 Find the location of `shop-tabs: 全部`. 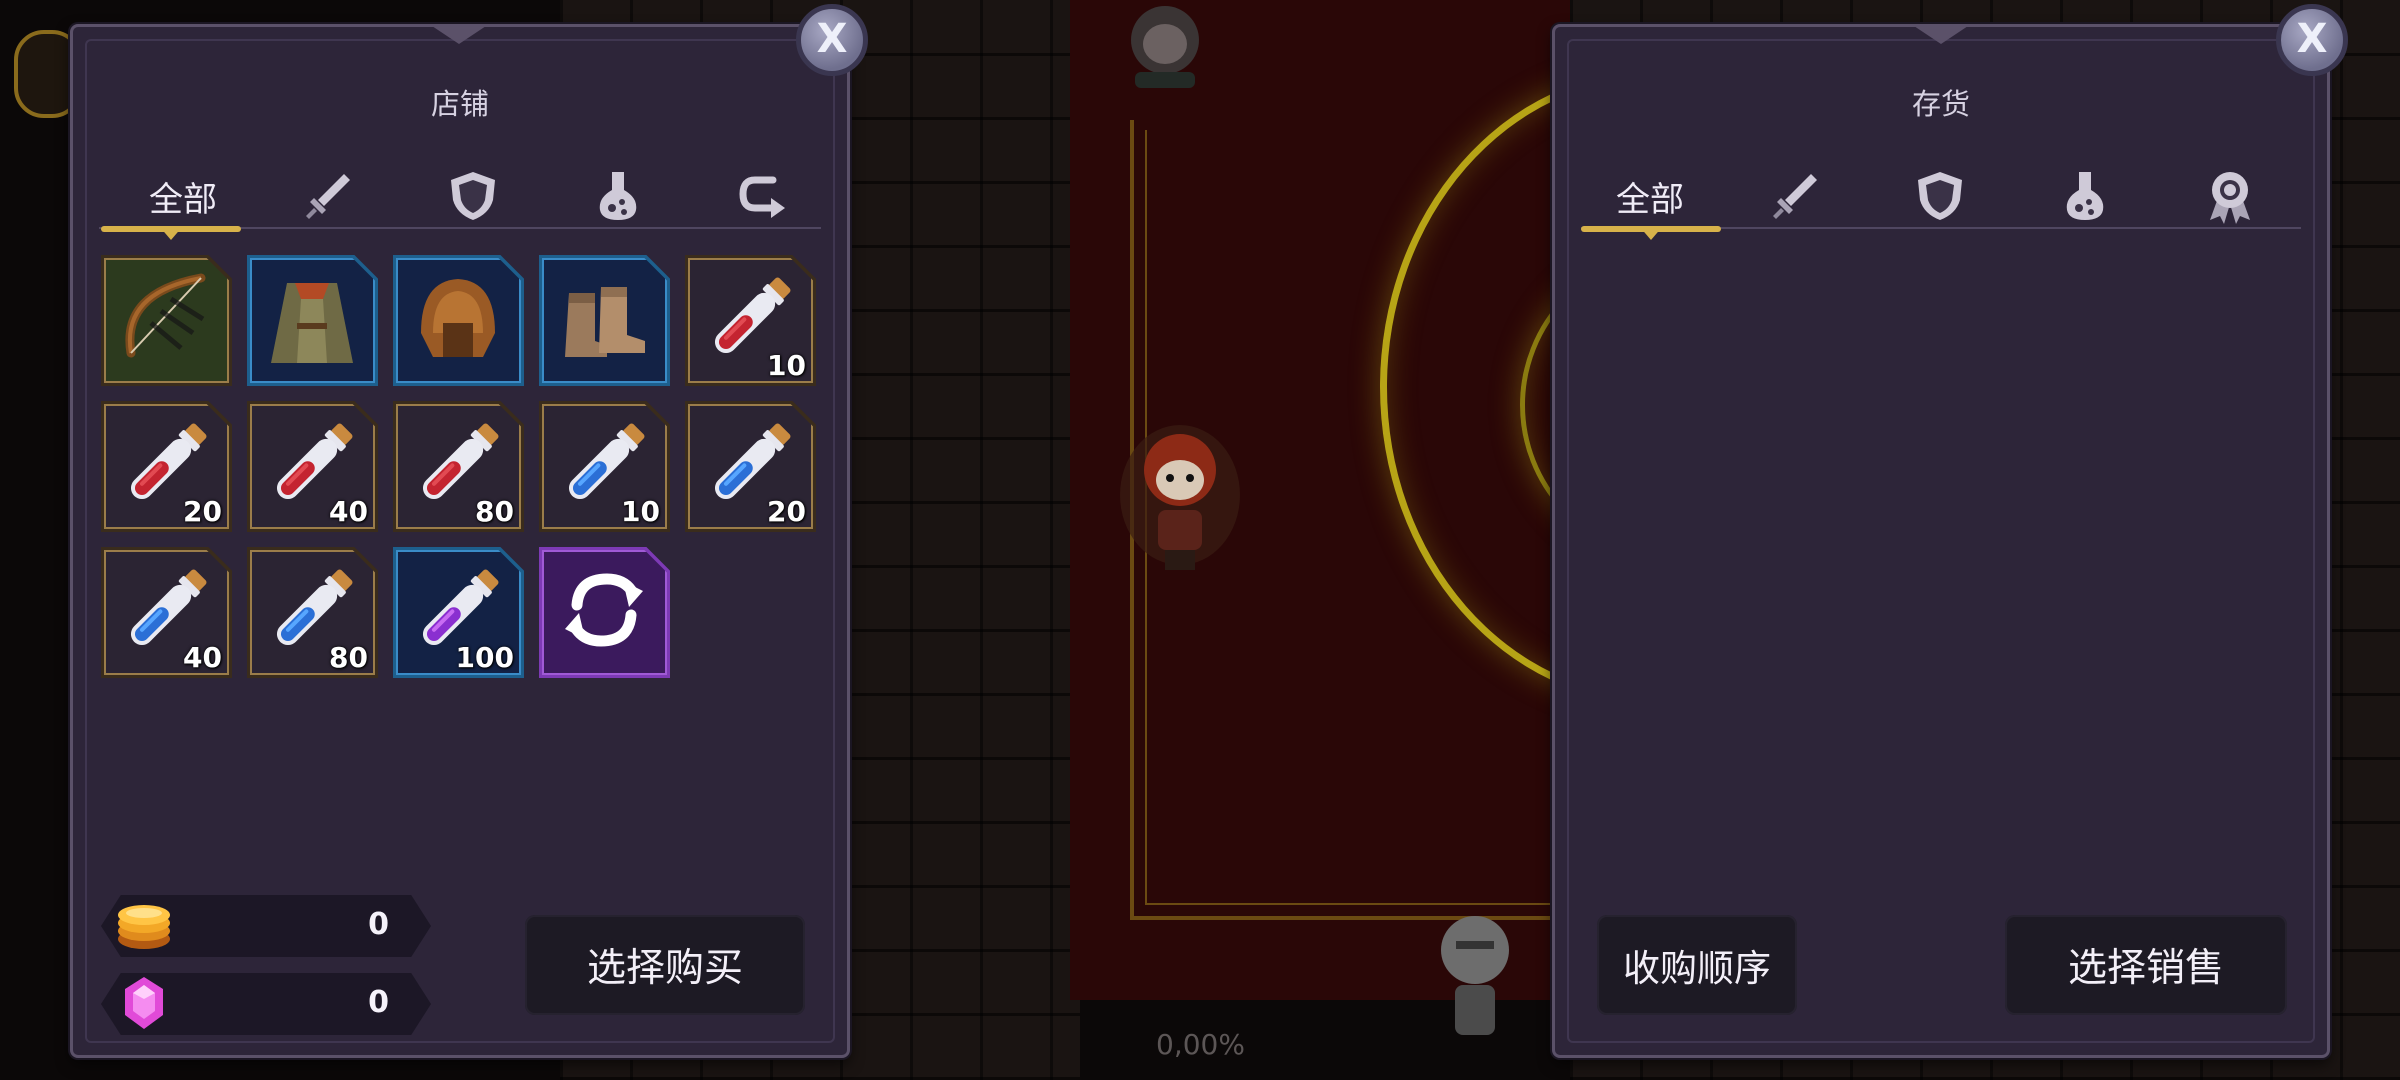

shop-tabs: 全部 is located at coordinates (460, 196).